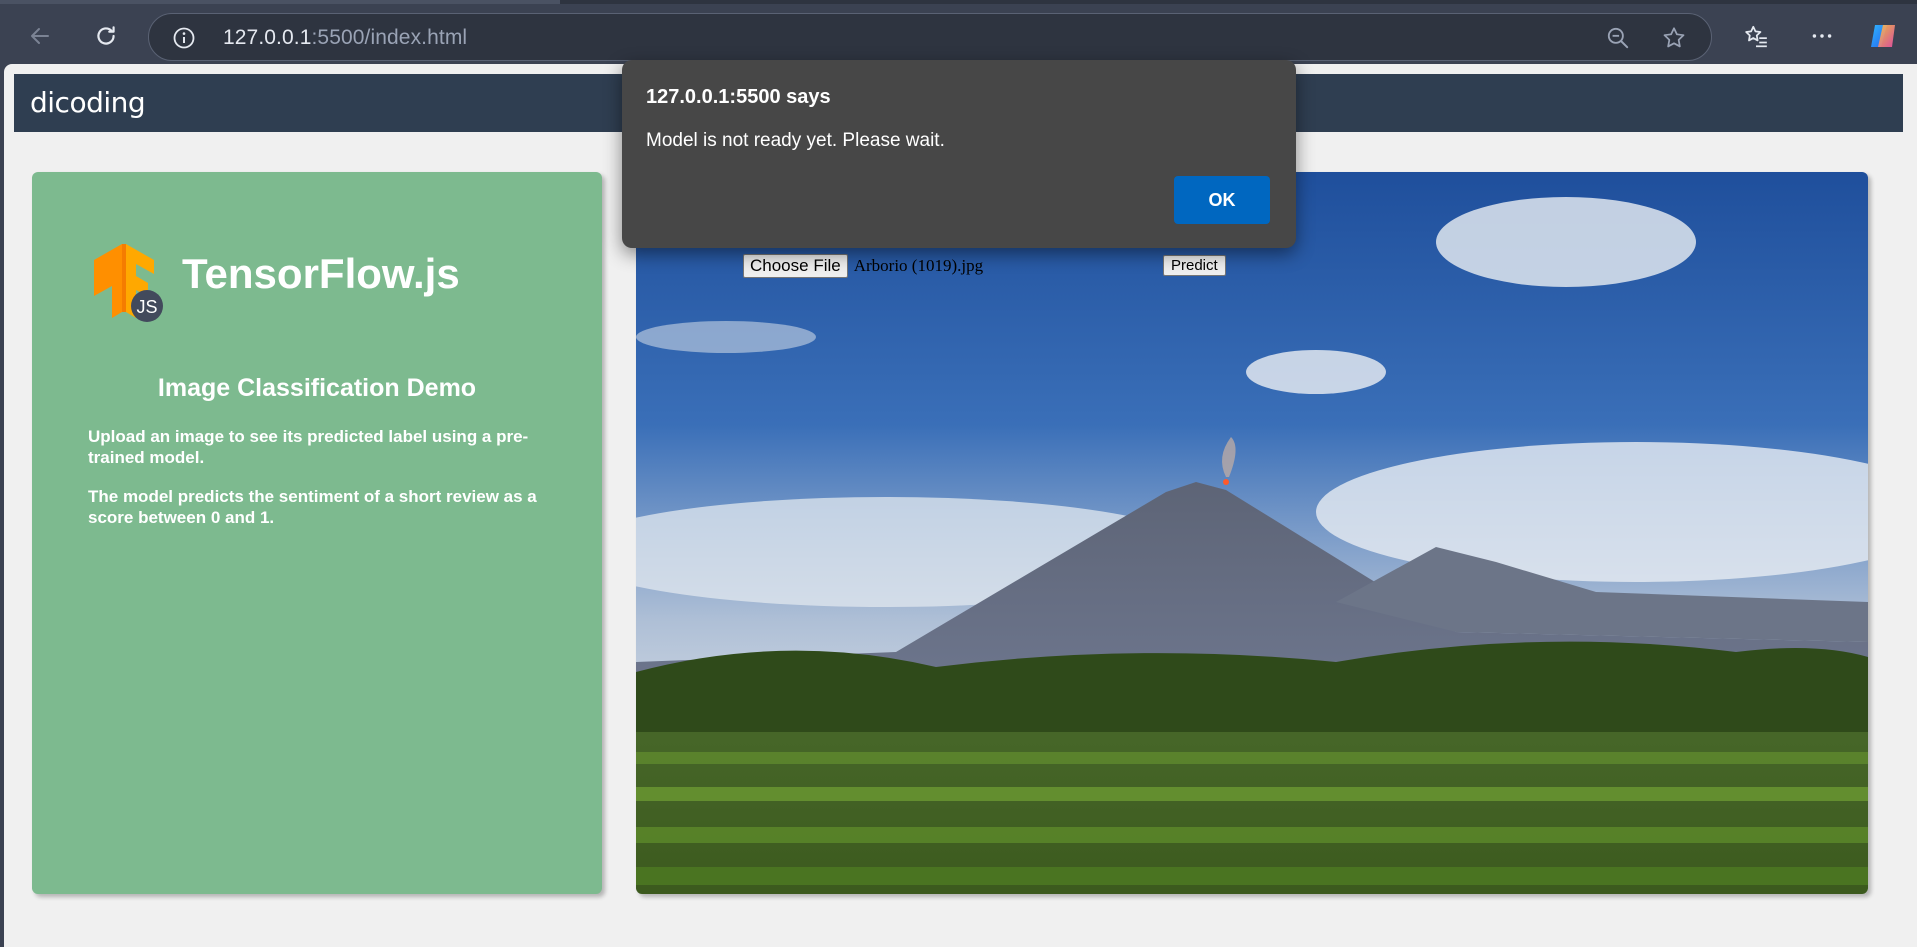 This screenshot has width=1917, height=947. I want to click on more-icon, so click(1822, 36).